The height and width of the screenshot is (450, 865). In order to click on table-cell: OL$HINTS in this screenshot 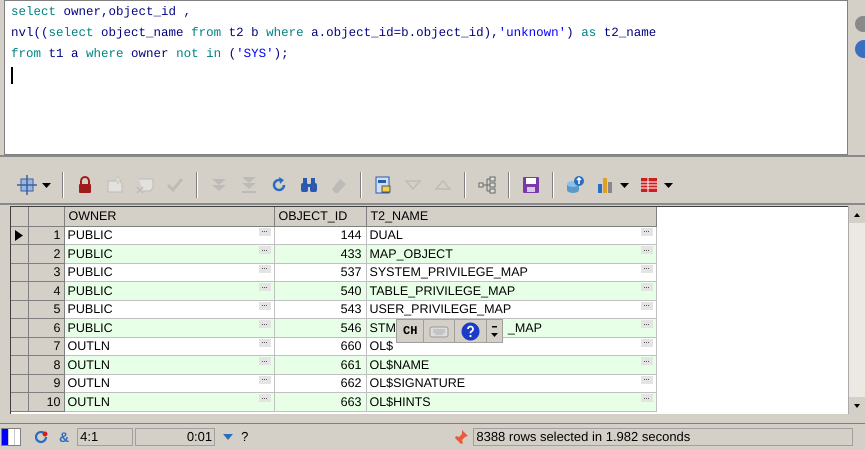, I will do `click(400, 401)`.